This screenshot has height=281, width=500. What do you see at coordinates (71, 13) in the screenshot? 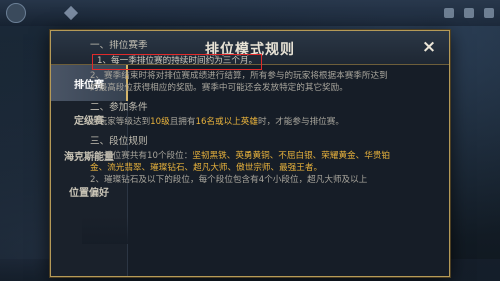
I see `currency-icon` at bounding box center [71, 13].